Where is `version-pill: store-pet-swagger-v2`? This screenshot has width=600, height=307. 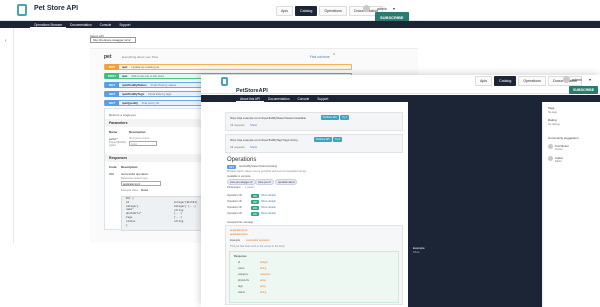 version-pill: store-pet-swagger-v2 is located at coordinates (241, 182).